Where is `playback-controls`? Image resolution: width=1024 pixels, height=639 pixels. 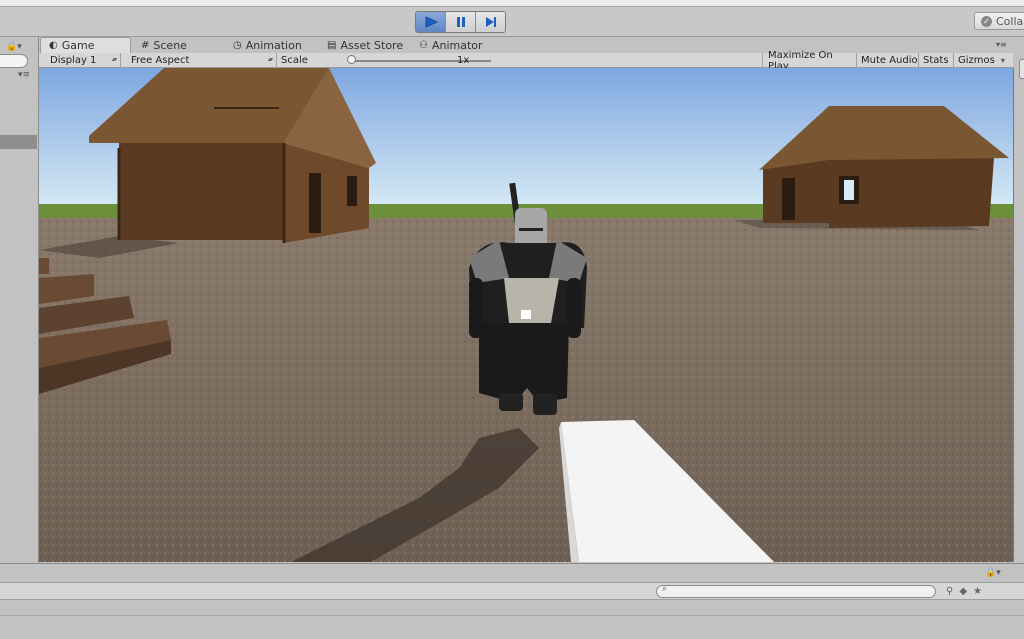 playback-controls is located at coordinates (460, 22).